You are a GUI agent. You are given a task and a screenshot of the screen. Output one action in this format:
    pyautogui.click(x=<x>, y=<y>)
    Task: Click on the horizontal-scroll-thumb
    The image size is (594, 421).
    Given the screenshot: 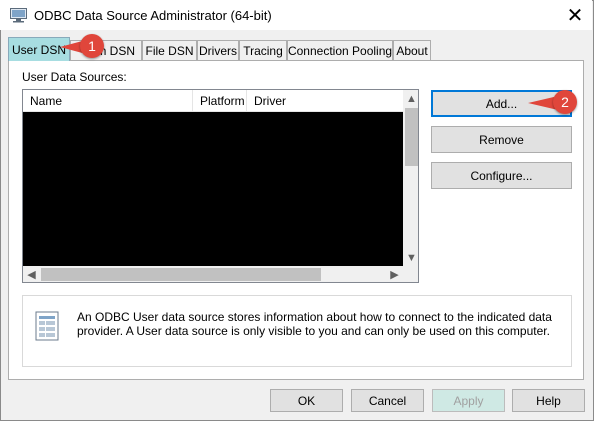 What is the action you would take?
    pyautogui.click(x=181, y=274)
    